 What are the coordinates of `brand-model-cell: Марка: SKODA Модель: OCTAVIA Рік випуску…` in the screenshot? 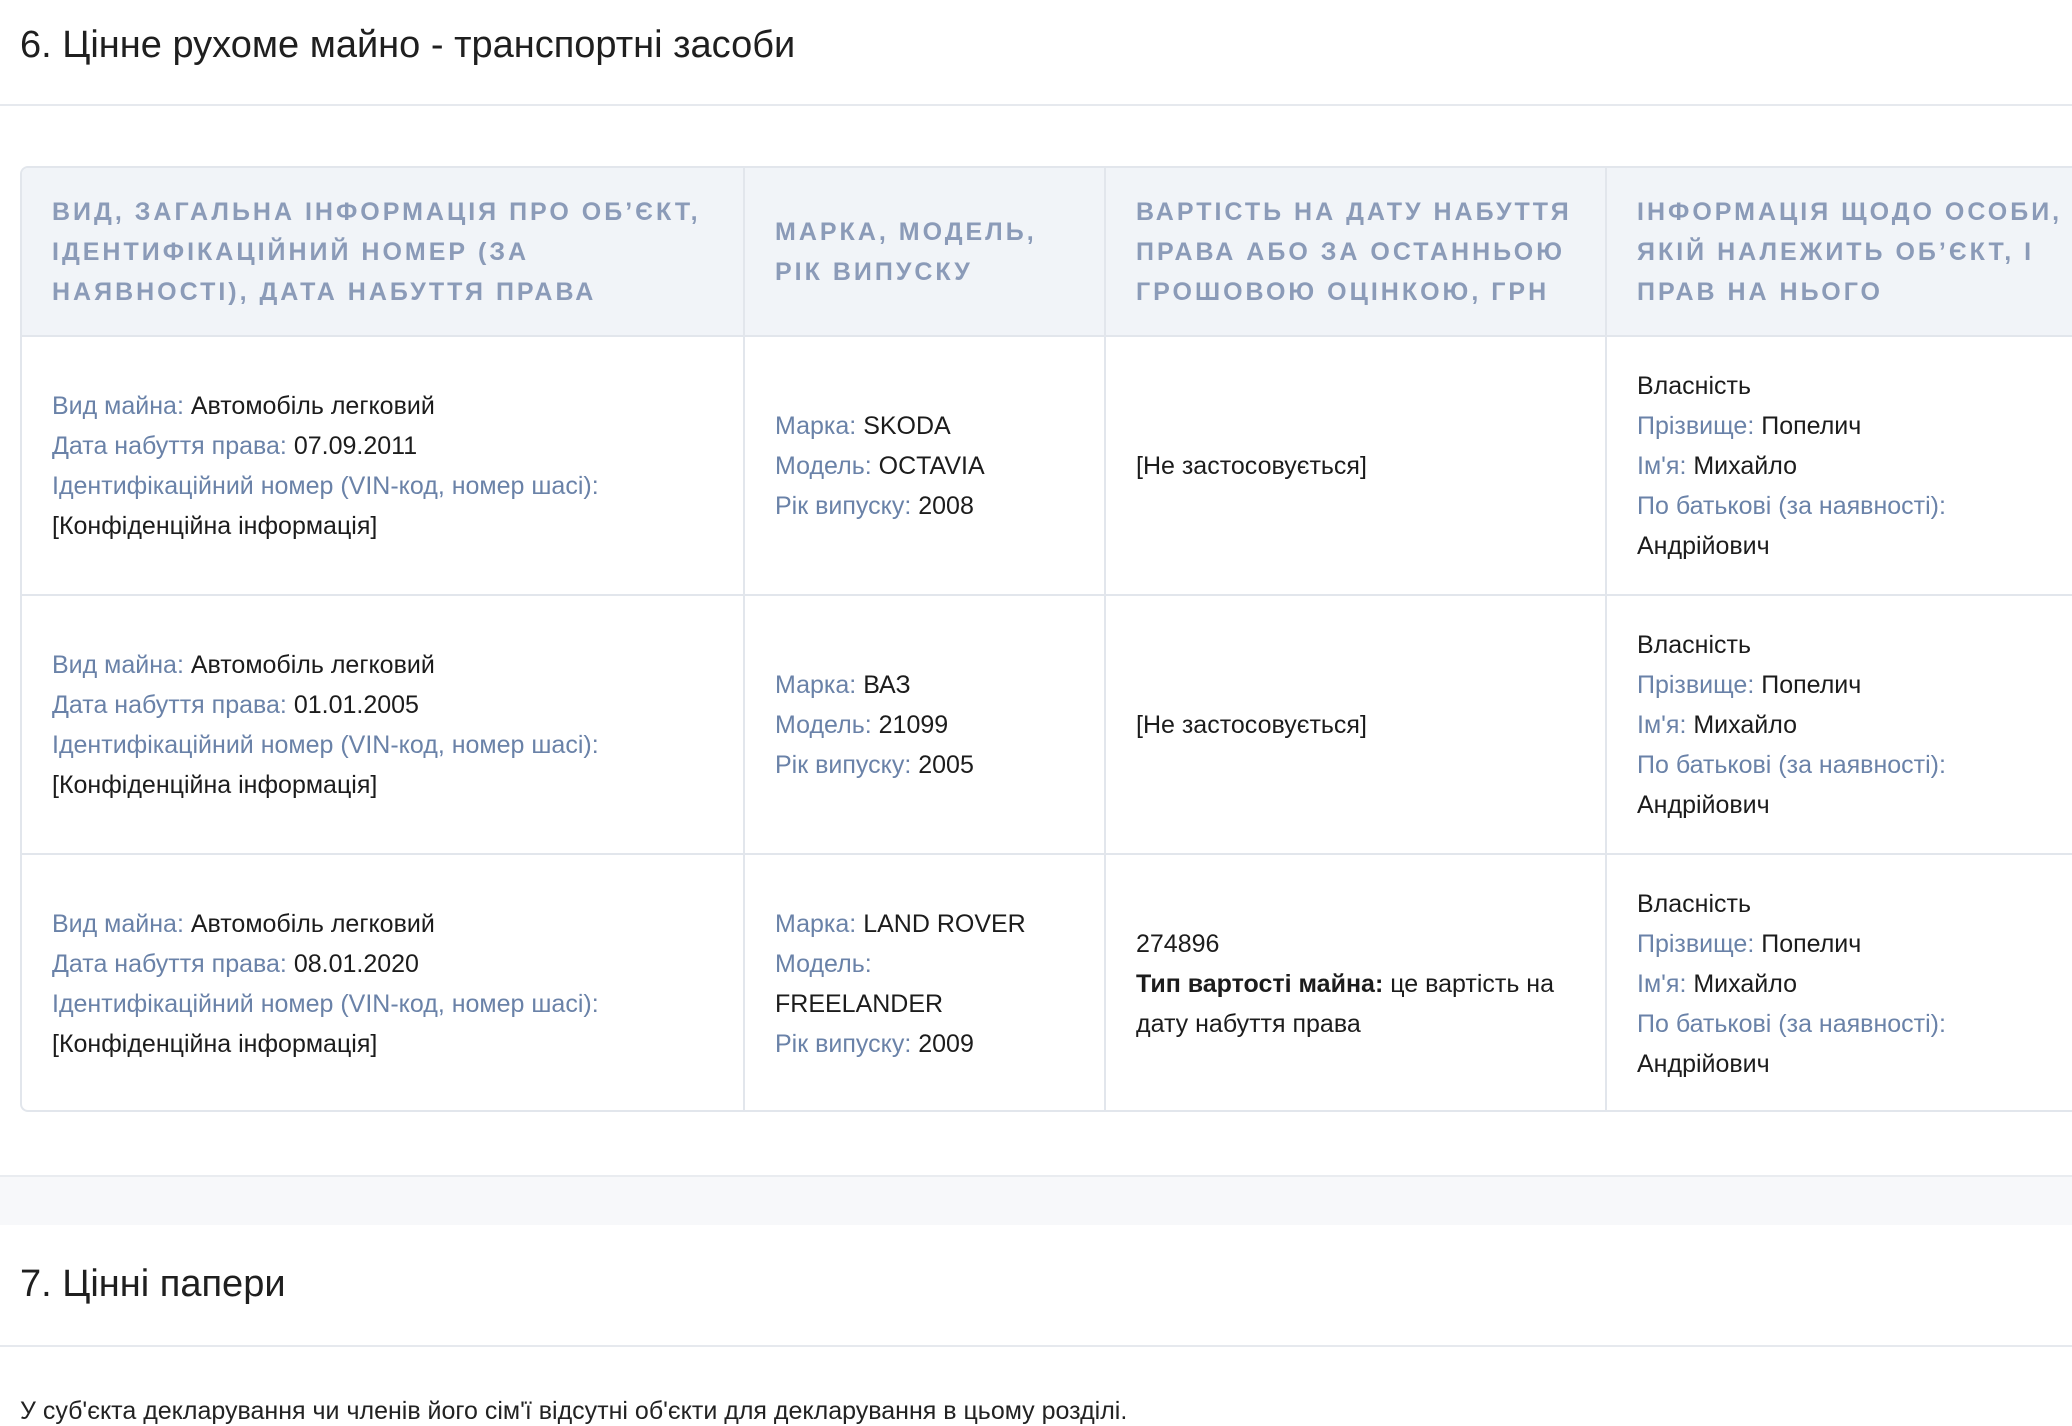 It's located at (925, 466).